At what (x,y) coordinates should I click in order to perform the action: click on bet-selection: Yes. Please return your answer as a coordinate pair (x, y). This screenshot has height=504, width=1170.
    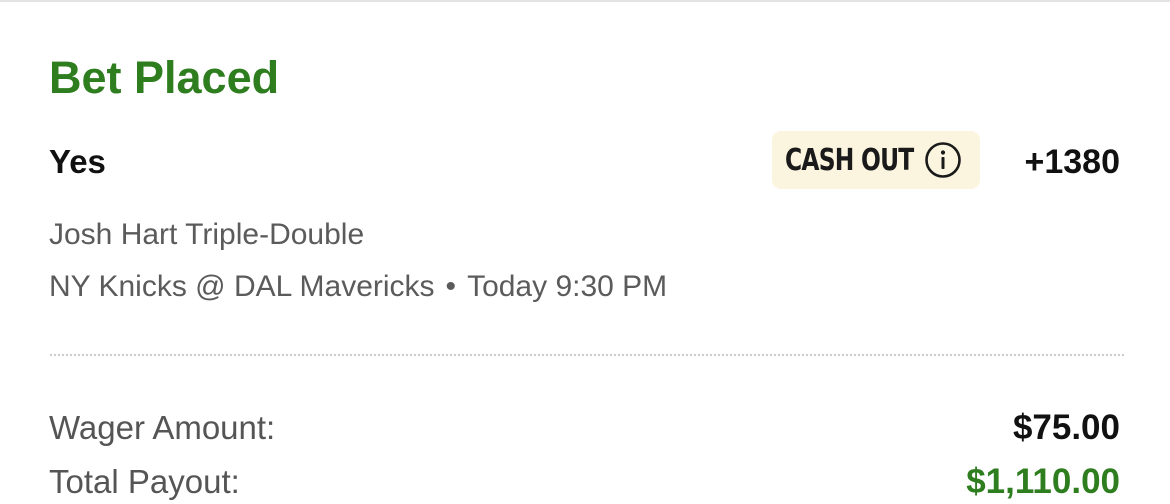
    Looking at the image, I should click on (77, 161).